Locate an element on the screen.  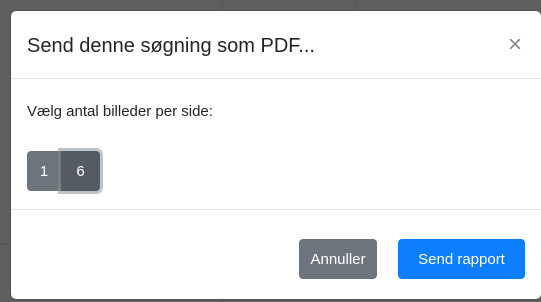
images-per-page-options: 1 6 is located at coordinates (63, 171).